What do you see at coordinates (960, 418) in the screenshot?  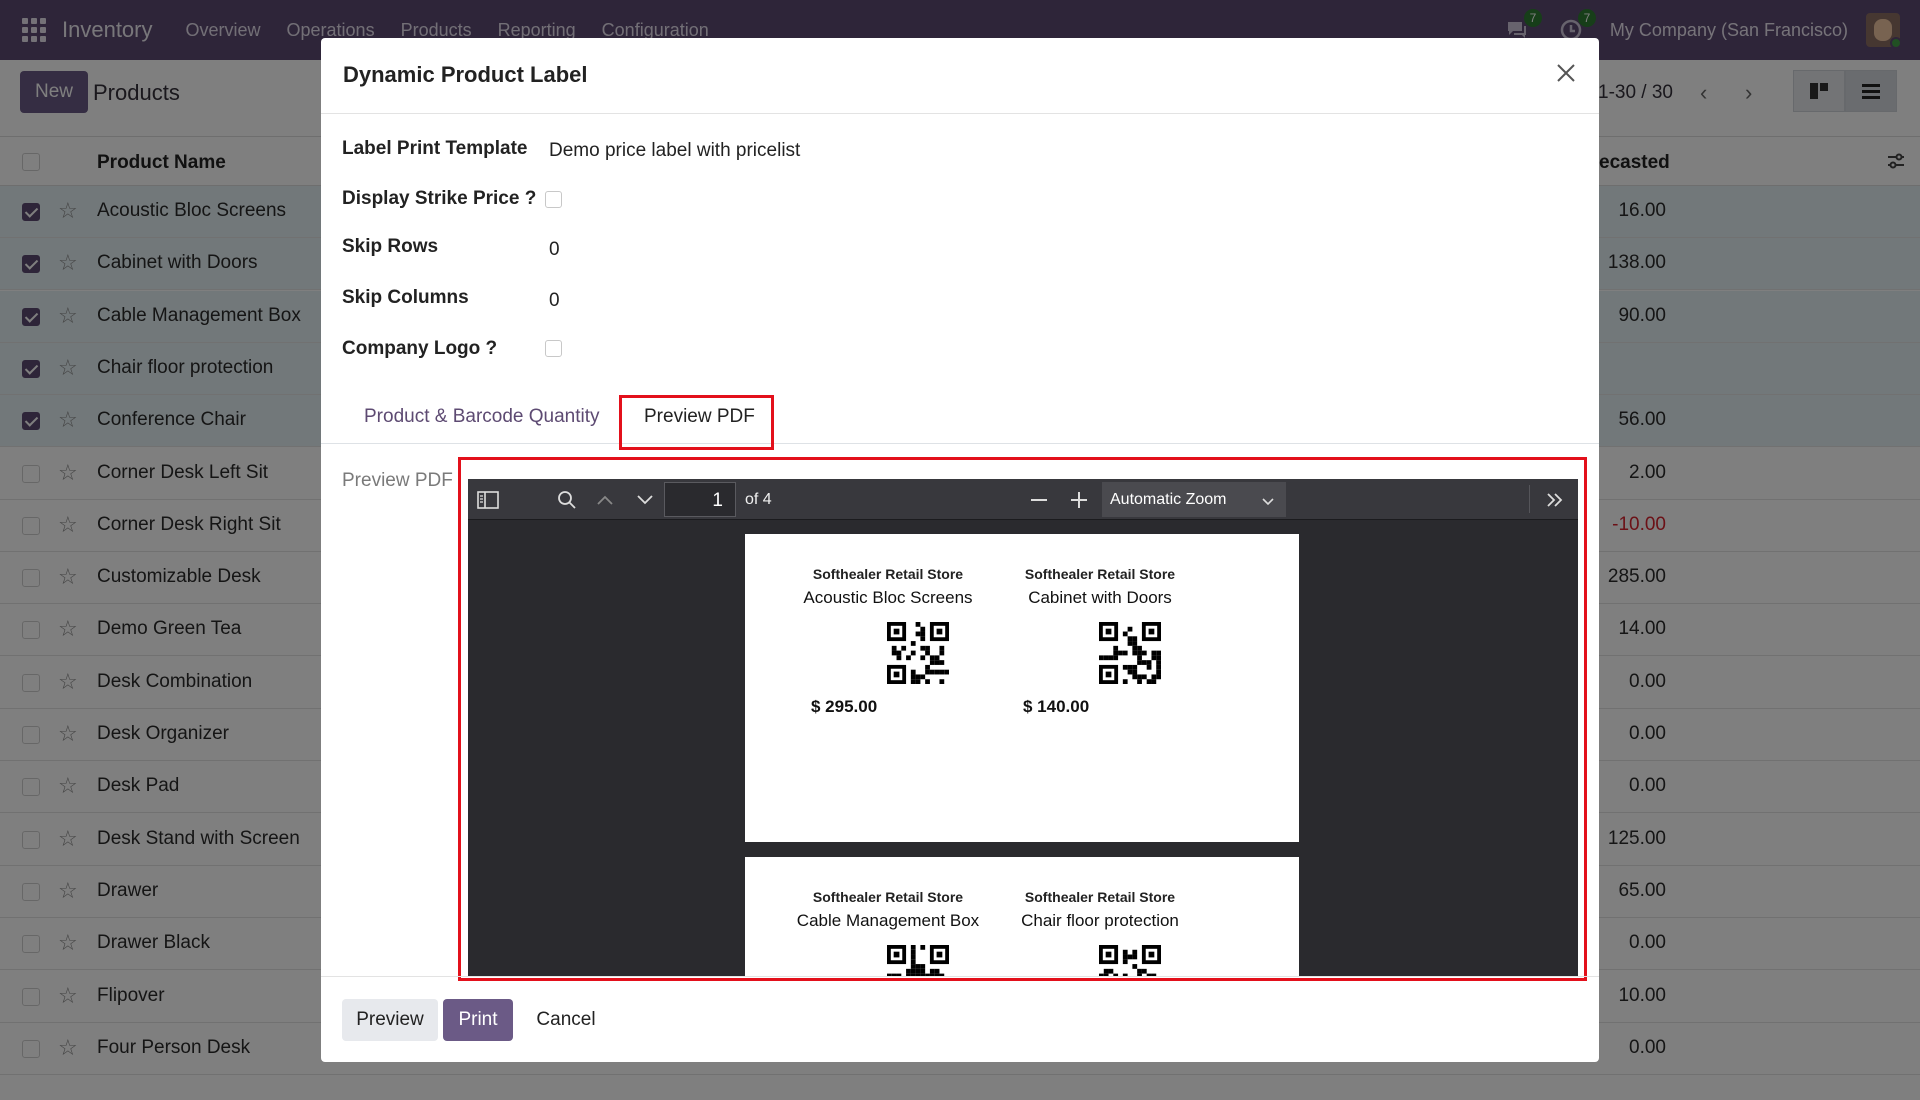 I see `dialog-tabs: Product & Barcode Quantity Preview PDF` at bounding box center [960, 418].